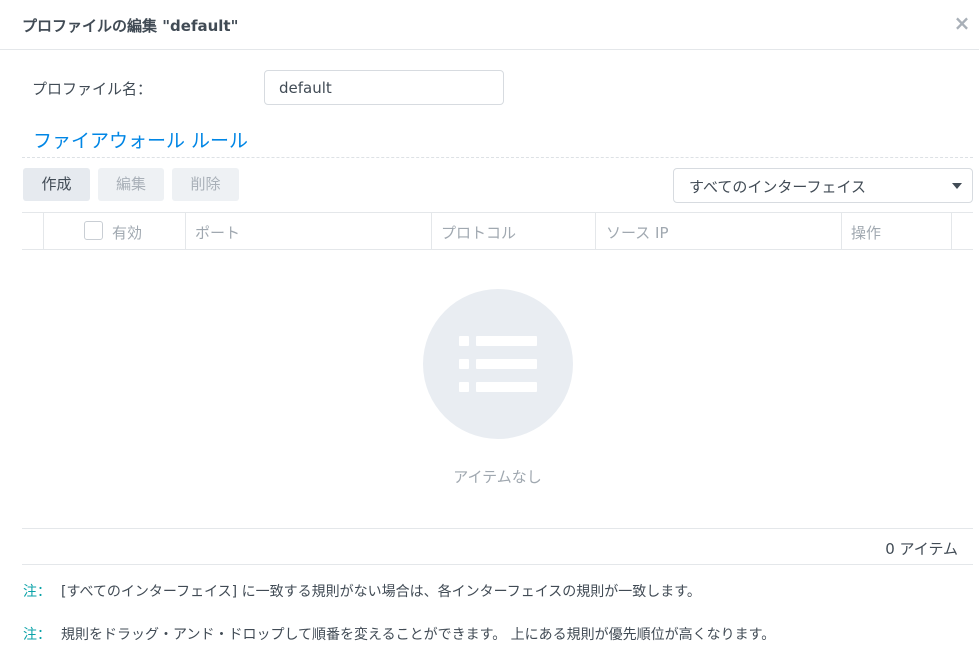  What do you see at coordinates (866, 232) in the screenshot?
I see `column-header-action: 操作` at bounding box center [866, 232].